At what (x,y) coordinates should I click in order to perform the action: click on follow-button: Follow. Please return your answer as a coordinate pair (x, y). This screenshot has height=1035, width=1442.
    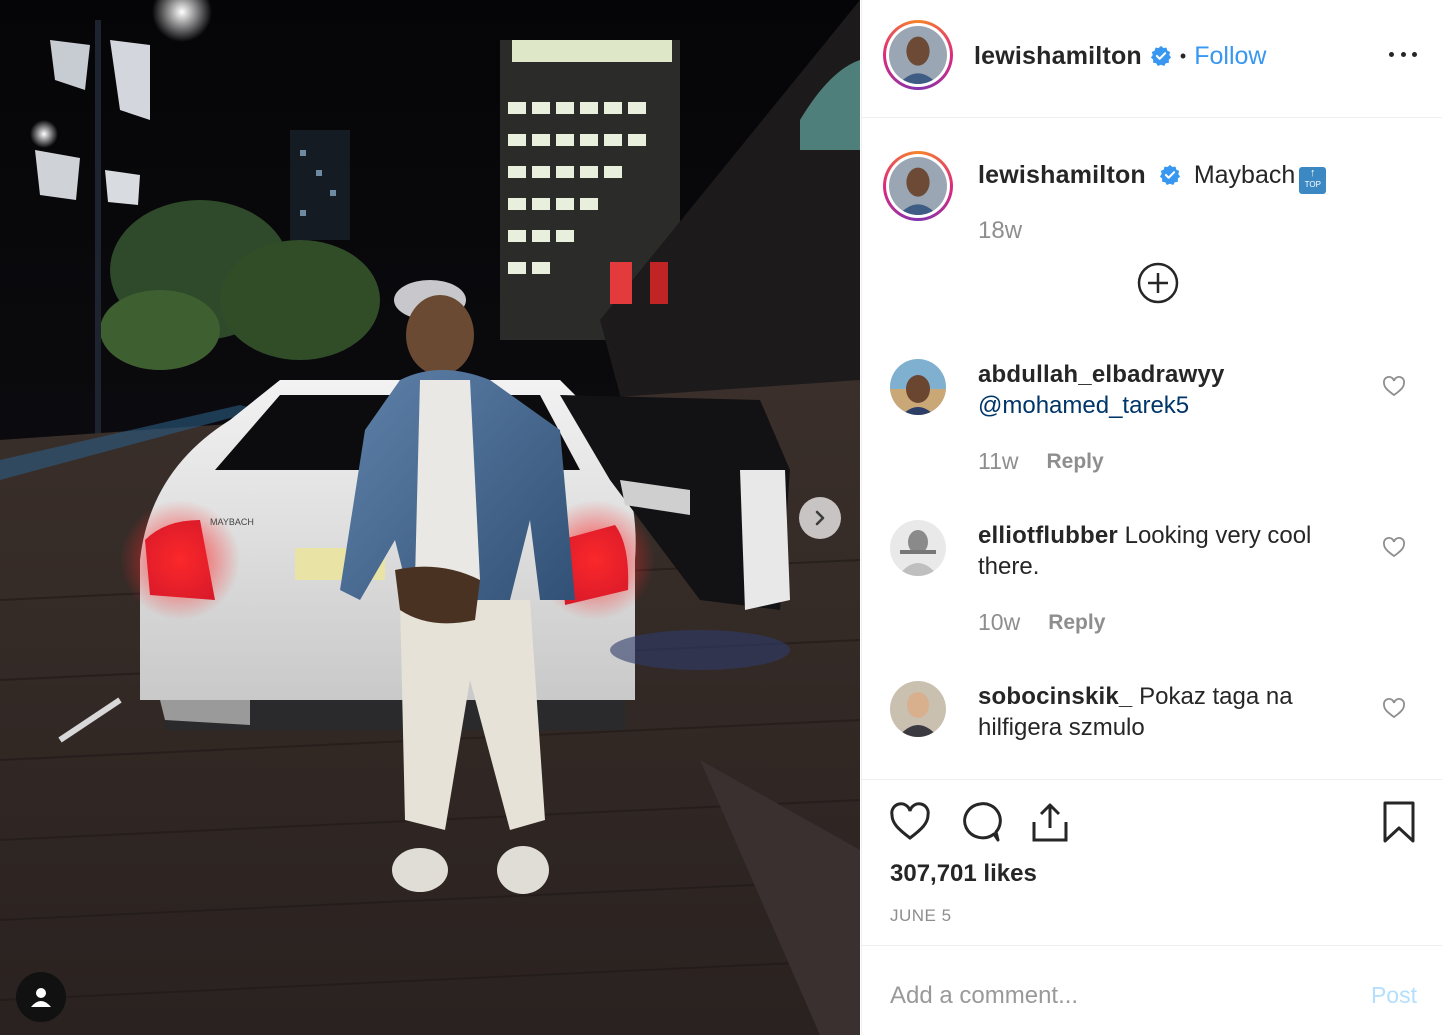
    Looking at the image, I should click on (1230, 56).